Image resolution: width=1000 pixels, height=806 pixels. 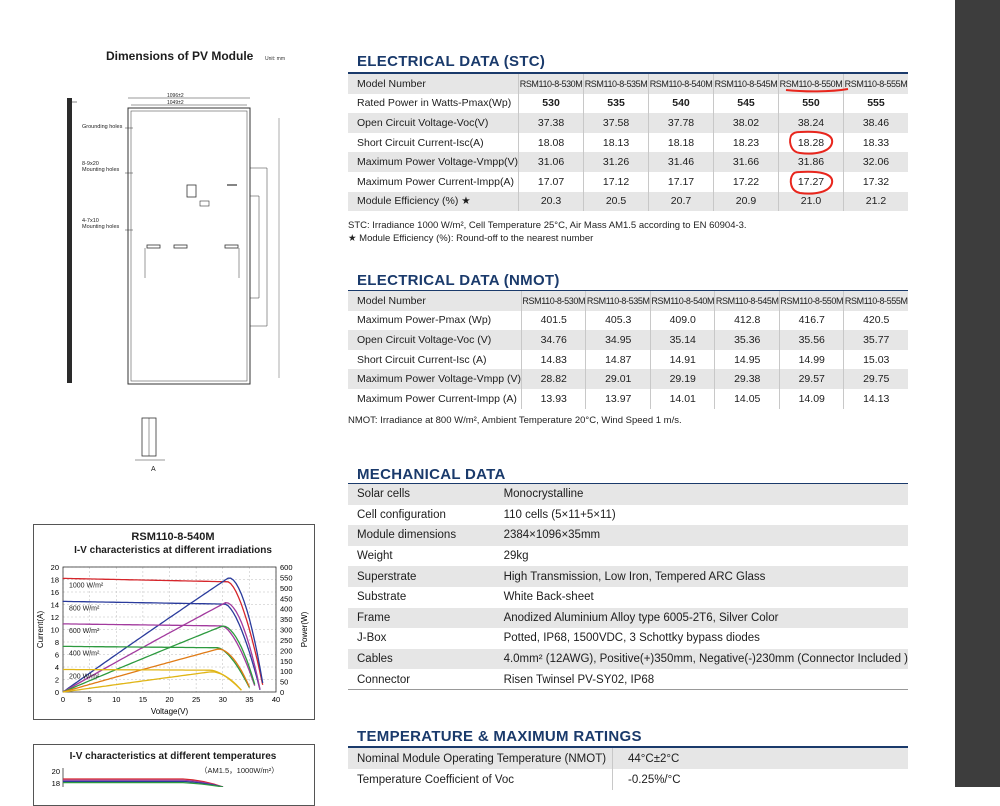 What do you see at coordinates (681, 181) in the screenshot?
I see `cell-value: 17.17` at bounding box center [681, 181].